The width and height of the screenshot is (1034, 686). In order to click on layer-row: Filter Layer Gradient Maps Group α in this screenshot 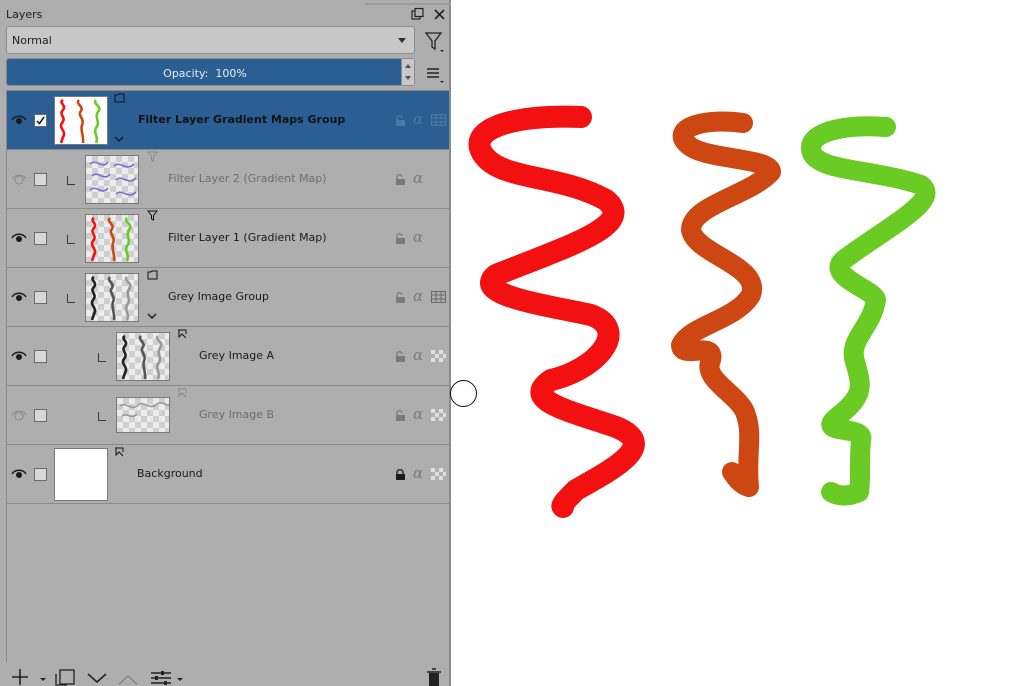, I will do `click(228, 120)`.